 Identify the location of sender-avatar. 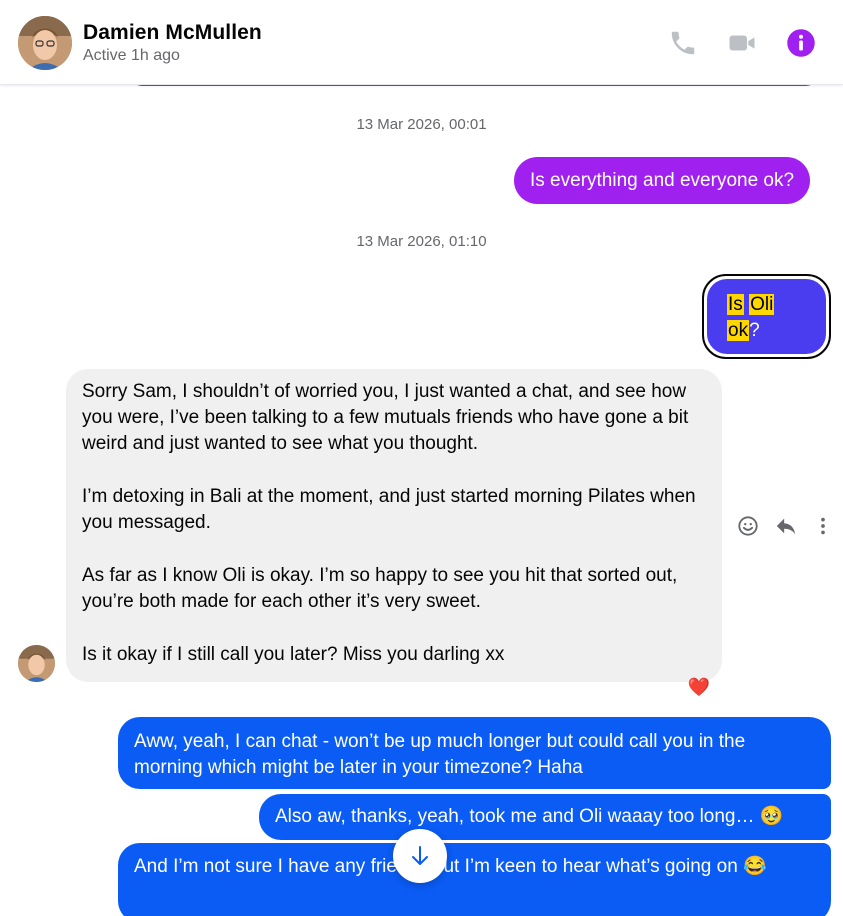
(36, 663).